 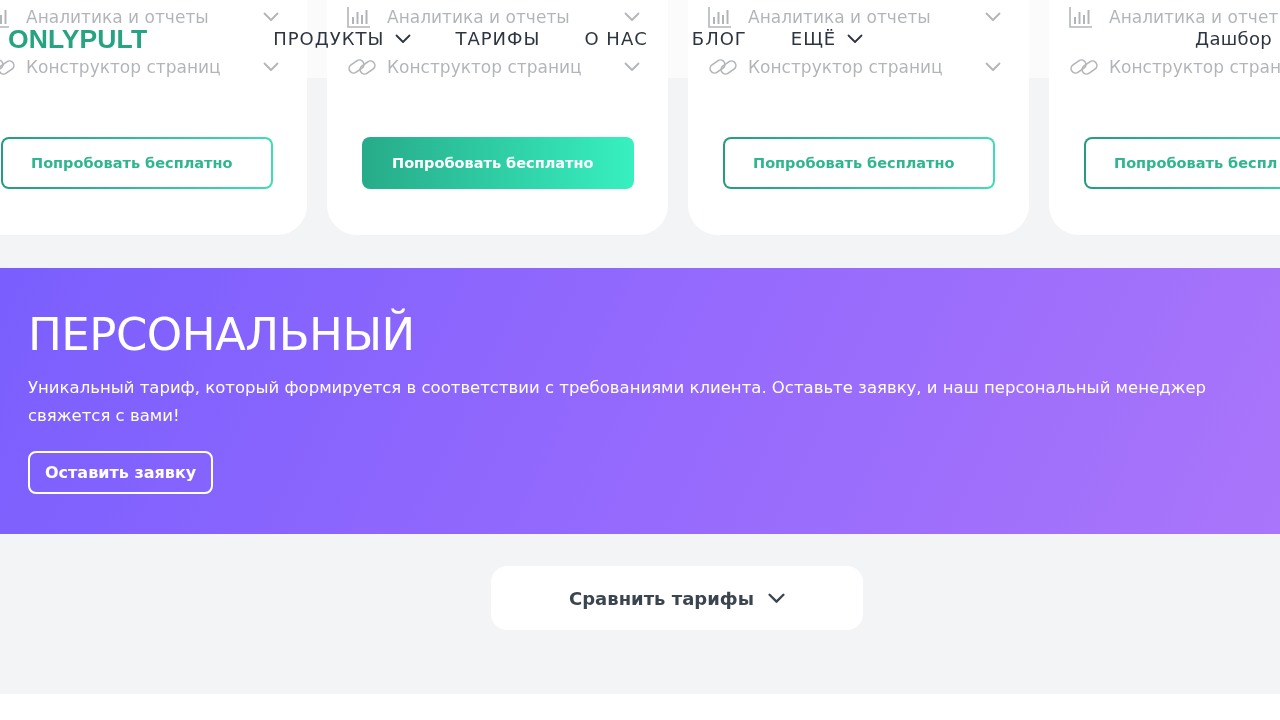 I want to click on nav-link: ПРОДУКТЫ, so click(x=342, y=39).